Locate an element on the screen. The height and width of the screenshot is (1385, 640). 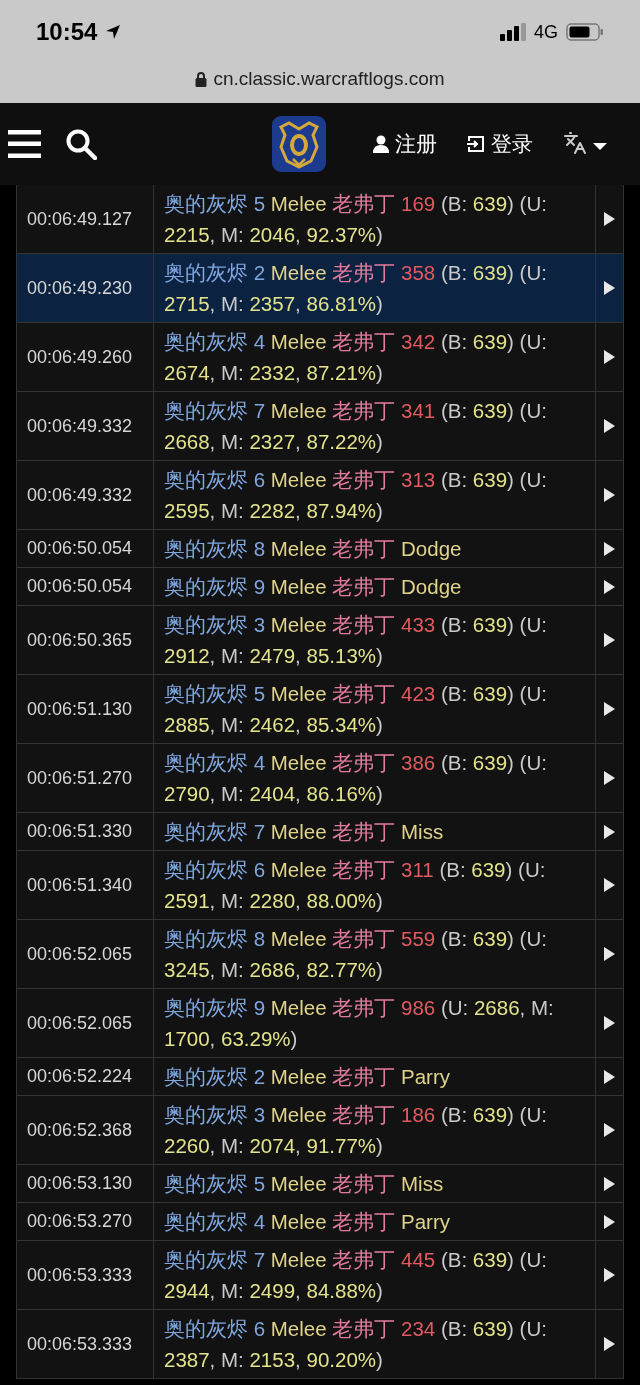
register-link: 注册 is located at coordinates (405, 144).